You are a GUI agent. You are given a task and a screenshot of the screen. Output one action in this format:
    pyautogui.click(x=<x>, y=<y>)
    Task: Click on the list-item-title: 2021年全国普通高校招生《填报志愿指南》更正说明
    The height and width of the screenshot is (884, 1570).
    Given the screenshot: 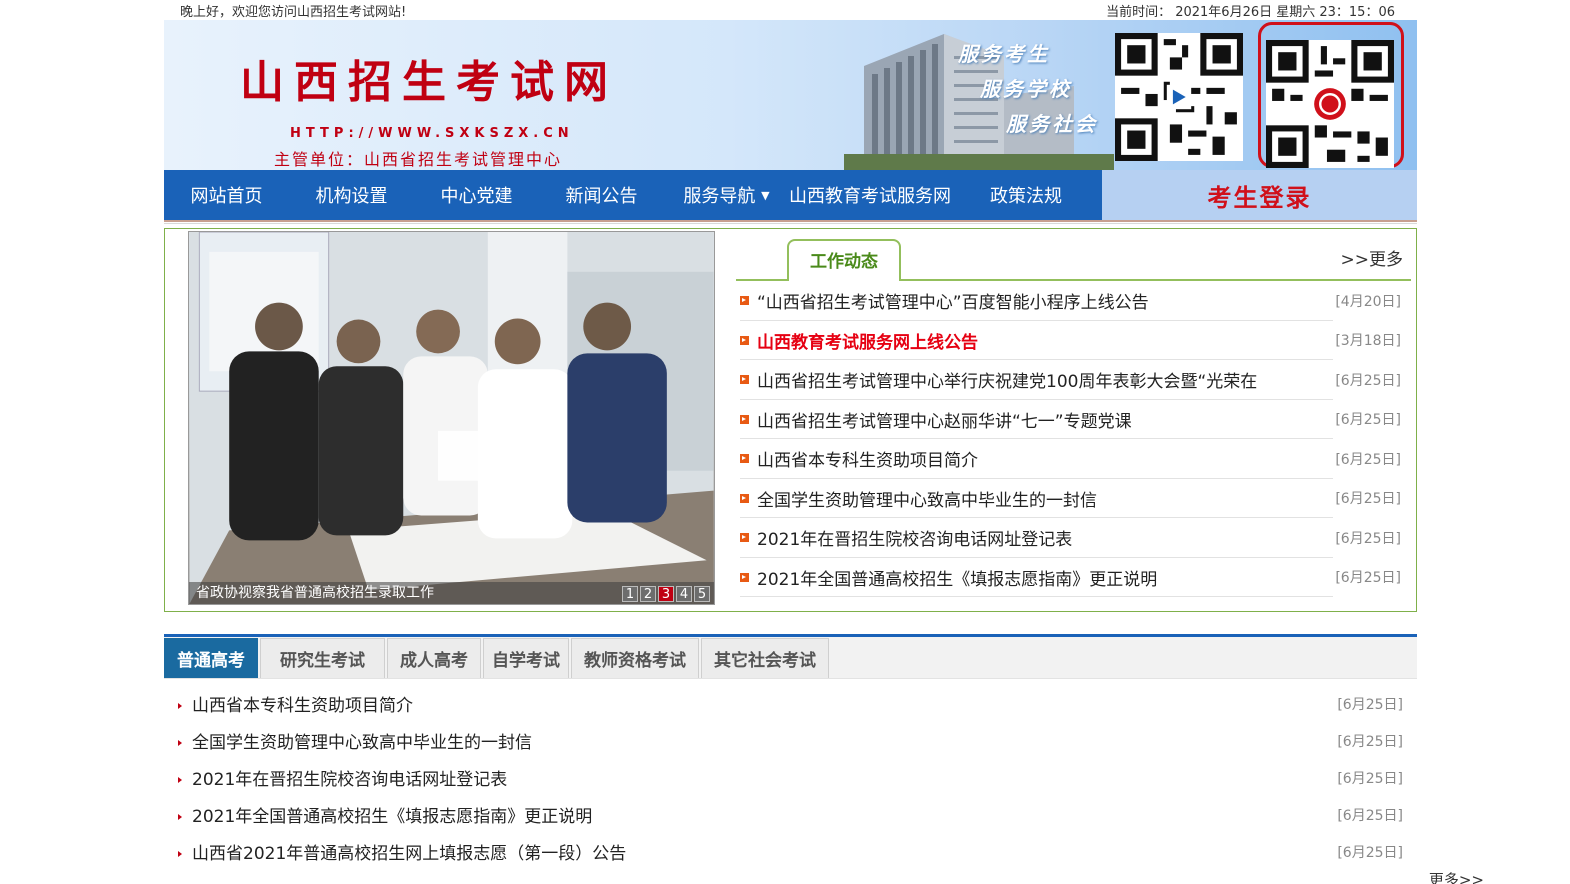 What is the action you would take?
    pyautogui.click(x=392, y=814)
    